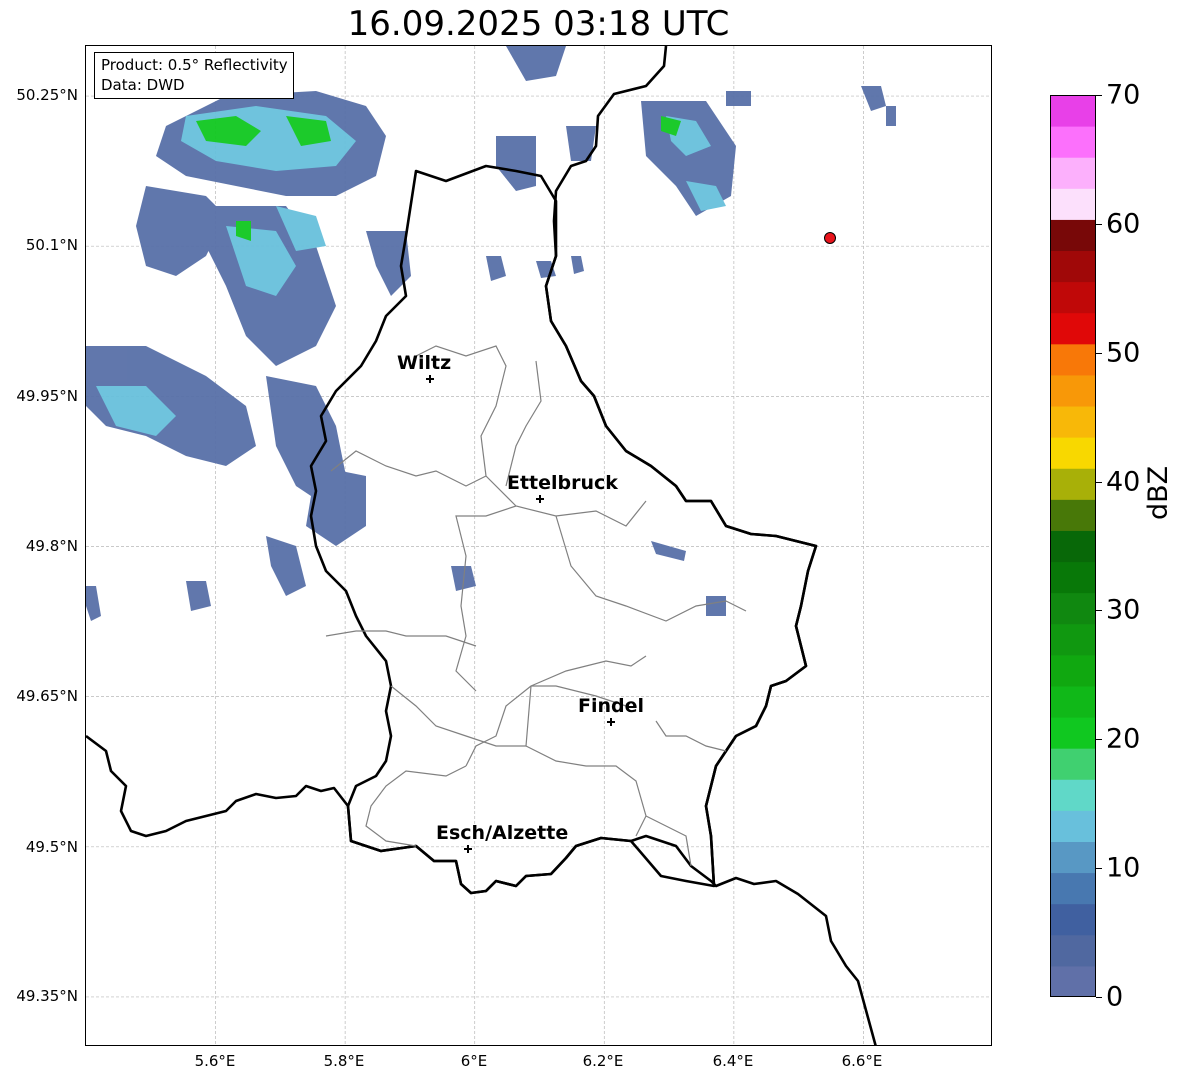  Describe the element at coordinates (1123, 224) in the screenshot. I see `colorbar-tick-label: 60` at that location.